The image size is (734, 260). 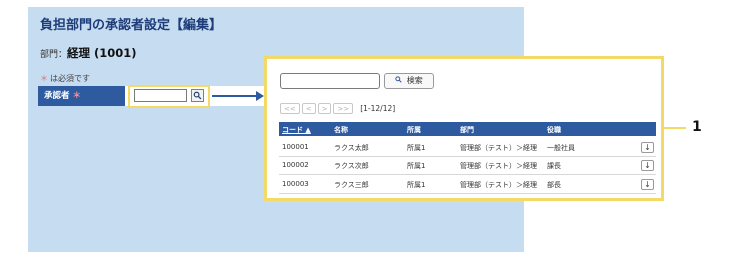 I want to click on required-note: ＊は必須です, so click(x=65, y=78).